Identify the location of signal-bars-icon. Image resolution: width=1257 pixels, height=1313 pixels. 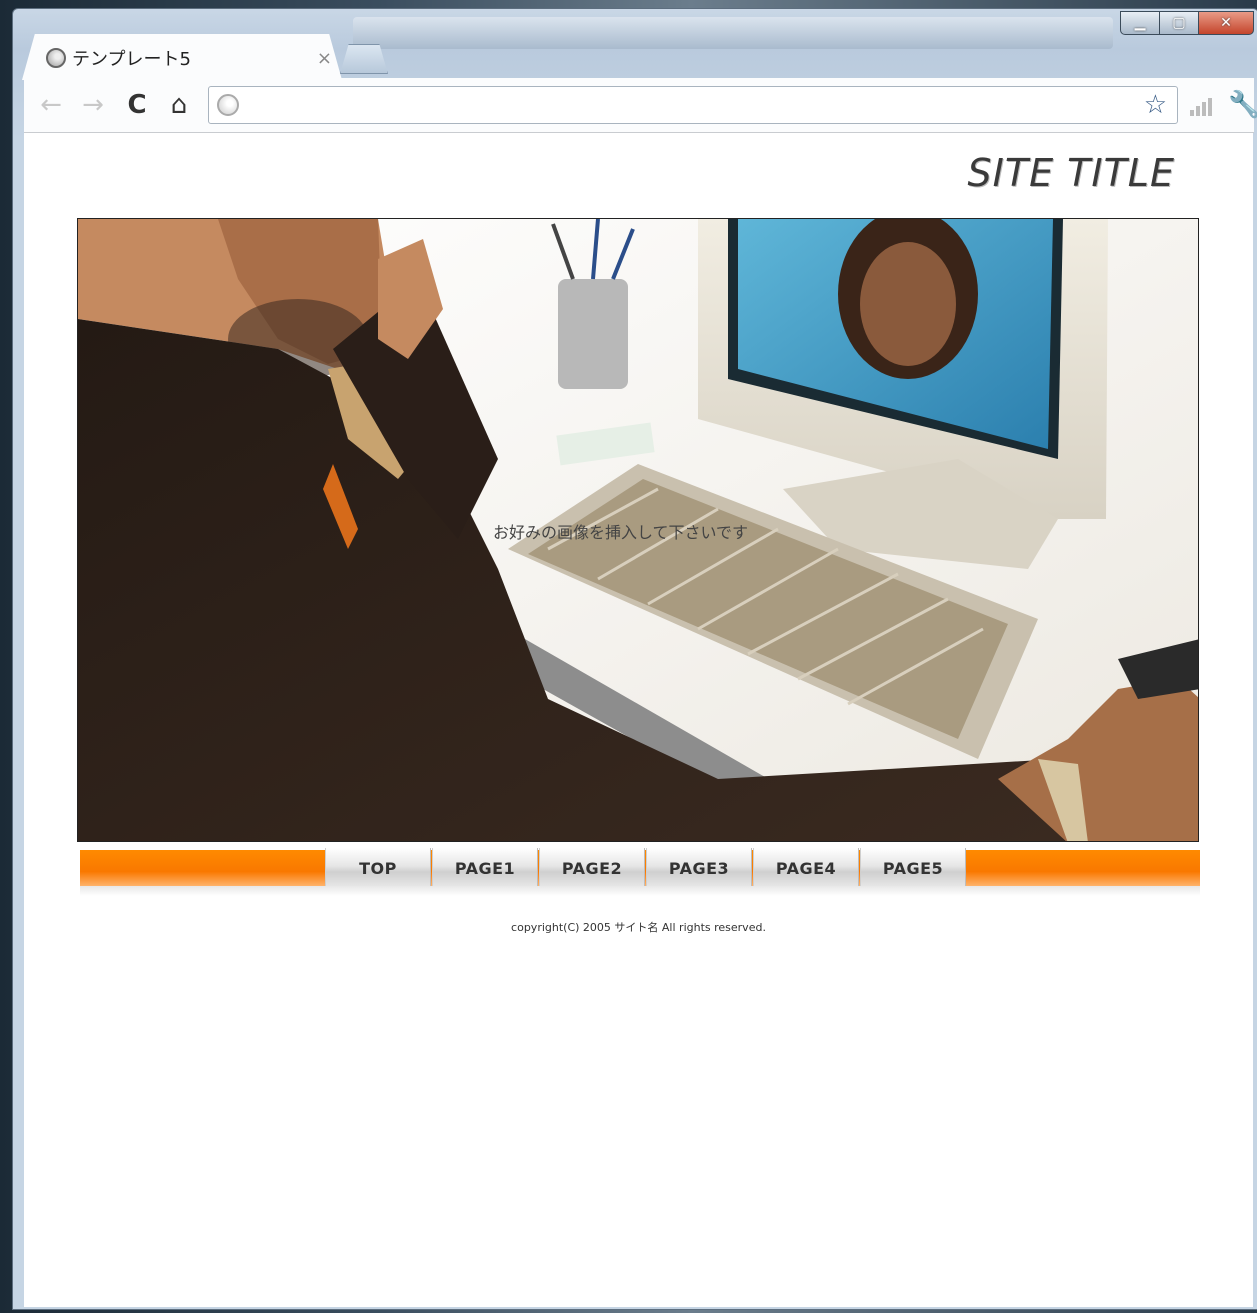
(1201, 107).